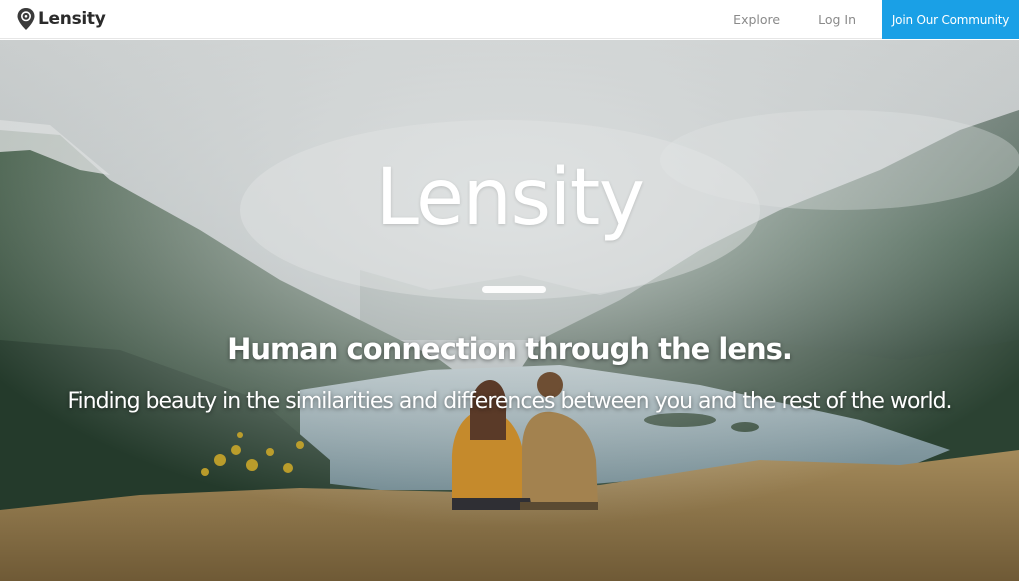  Describe the element at coordinates (510, 349) in the screenshot. I see `hero-tagline: Human connection through the lens.` at that location.